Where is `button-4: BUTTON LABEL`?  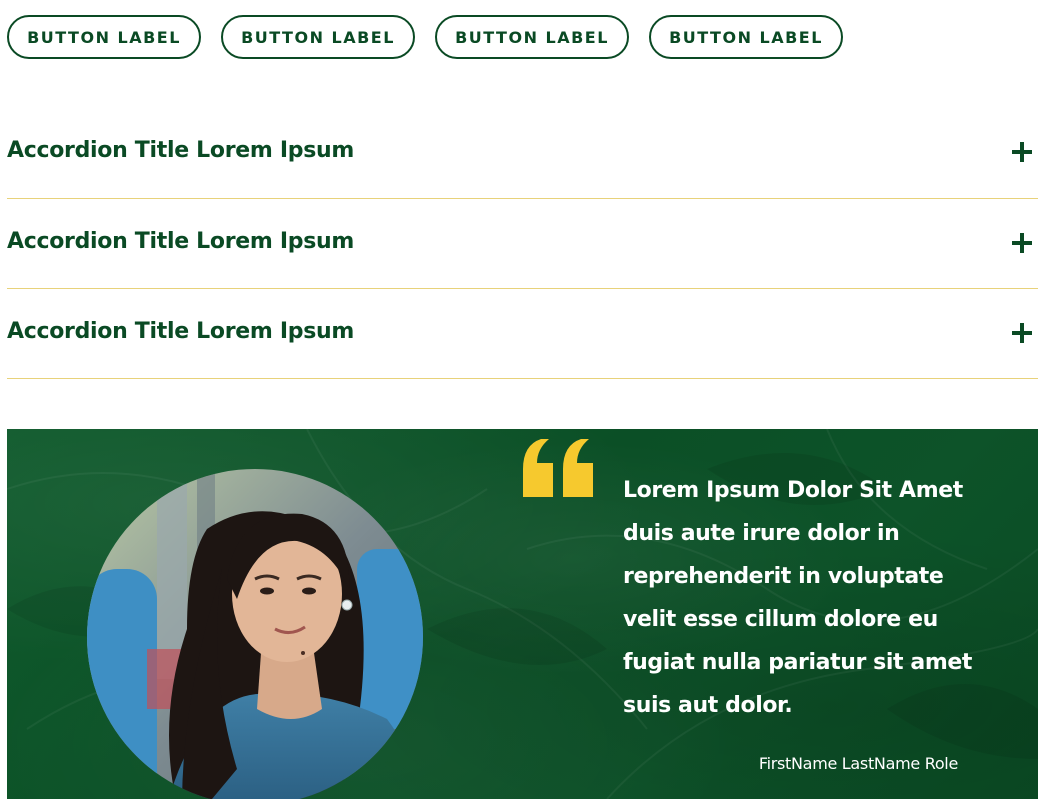
button-4: BUTTON LABEL is located at coordinates (746, 37).